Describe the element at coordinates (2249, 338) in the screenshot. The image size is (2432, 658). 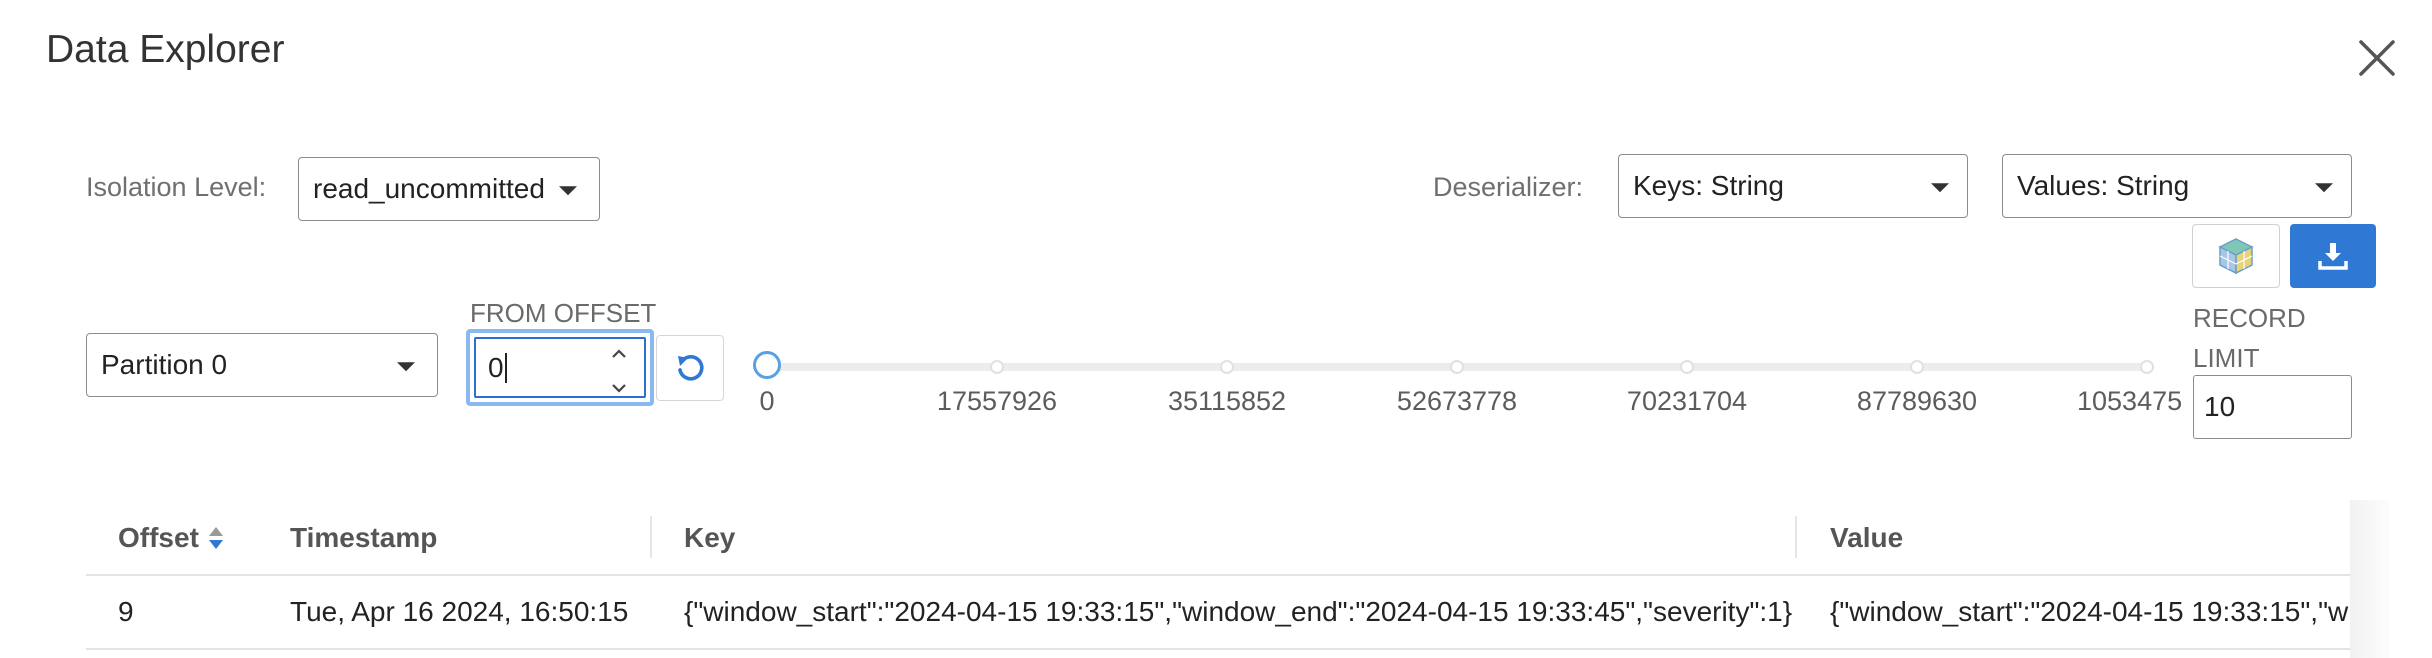
I see `record-limit-label: RECORD LIMIT` at that location.